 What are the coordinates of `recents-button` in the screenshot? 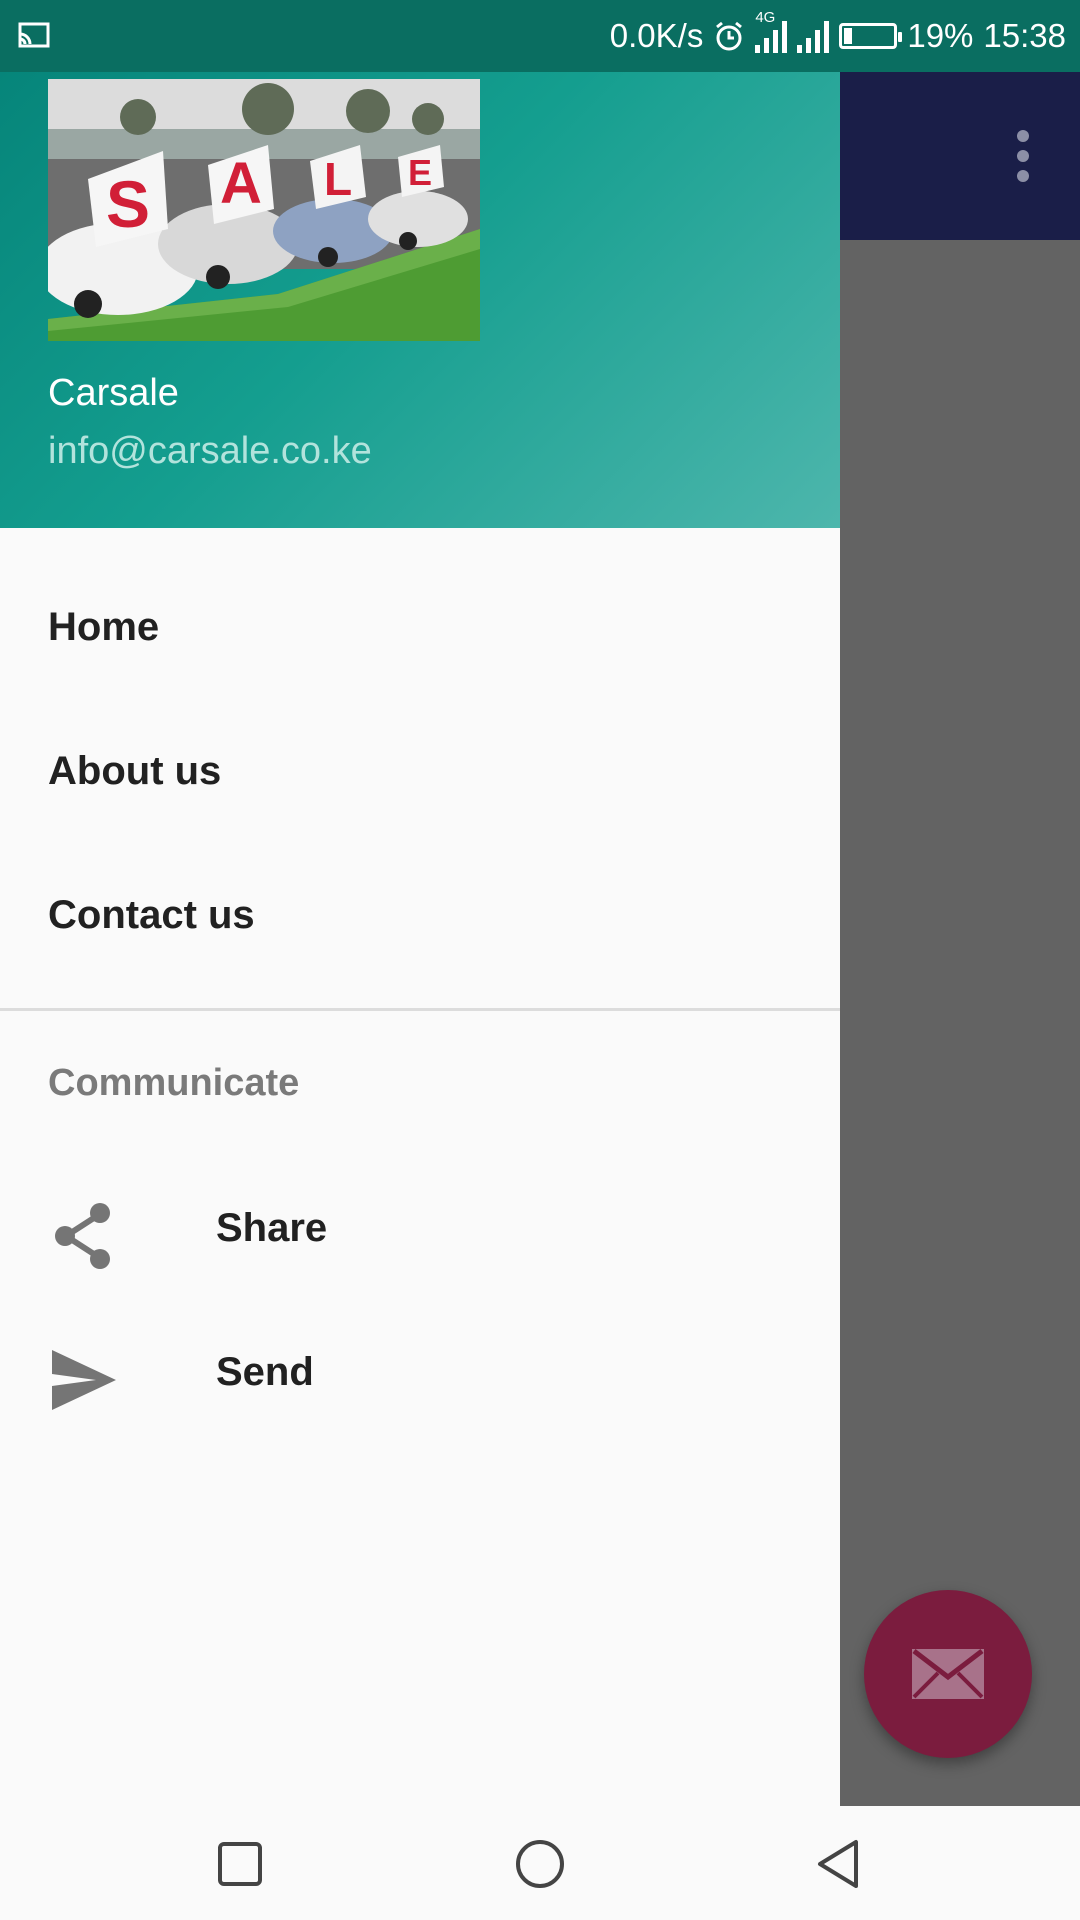 It's located at (240, 1864).